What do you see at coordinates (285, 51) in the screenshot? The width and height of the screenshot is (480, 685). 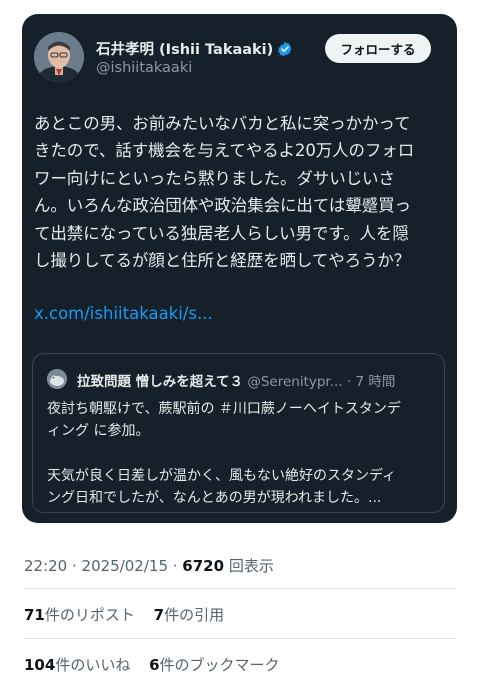 I see `verified-badge-icon` at bounding box center [285, 51].